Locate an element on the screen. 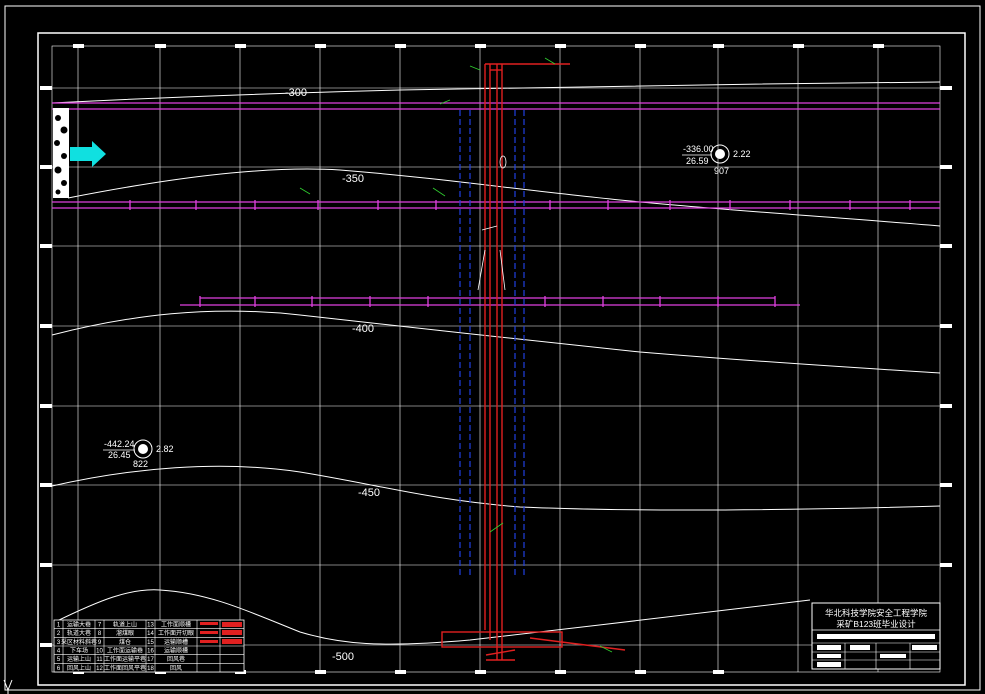 Image resolution: width=985 pixels, height=694 pixels. legend-cell: 工作面运输平巷 is located at coordinates (125, 659).